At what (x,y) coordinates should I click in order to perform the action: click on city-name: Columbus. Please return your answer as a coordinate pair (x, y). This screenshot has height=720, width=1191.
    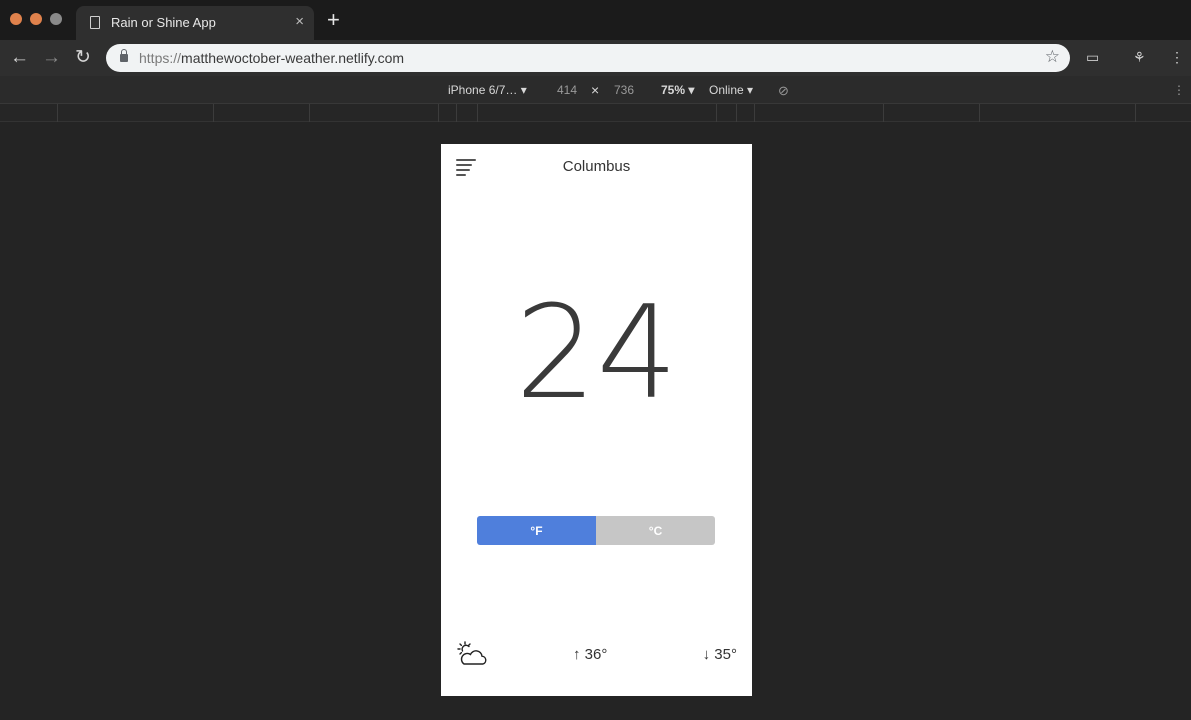
    Looking at the image, I should click on (596, 166).